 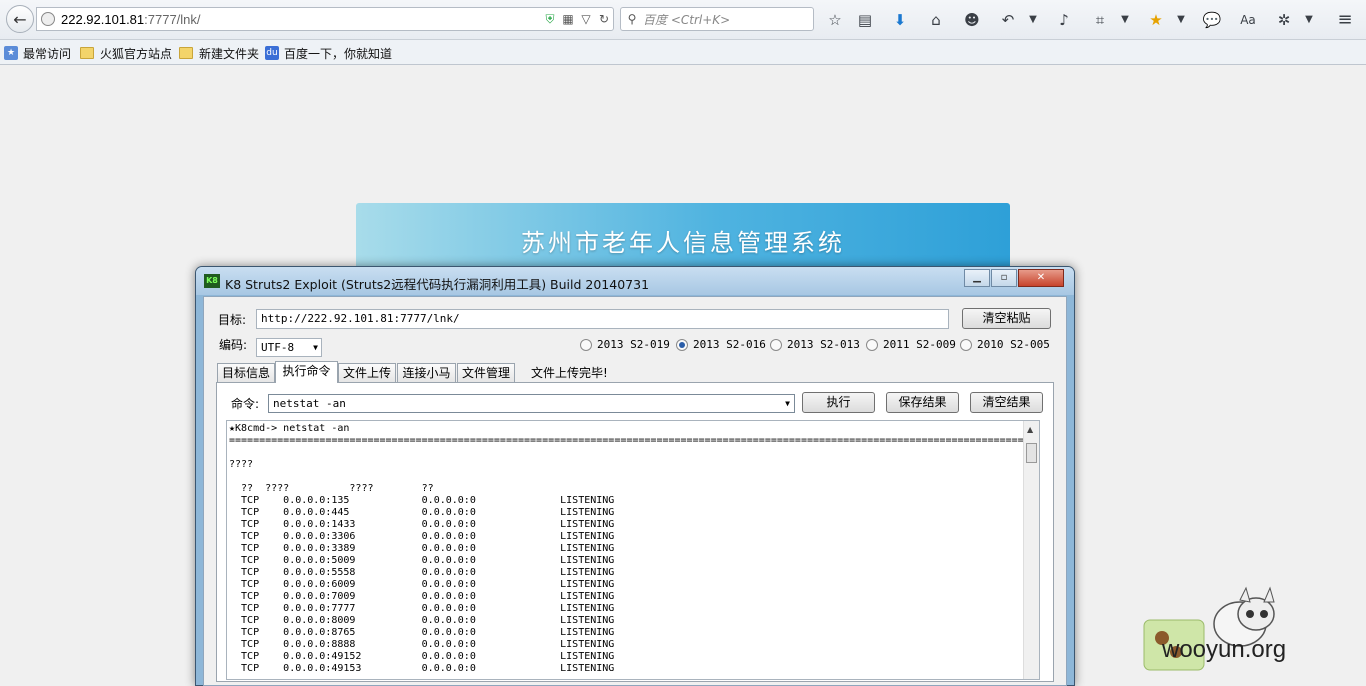 I want to click on chat-icon: ☻, so click(x=972, y=20).